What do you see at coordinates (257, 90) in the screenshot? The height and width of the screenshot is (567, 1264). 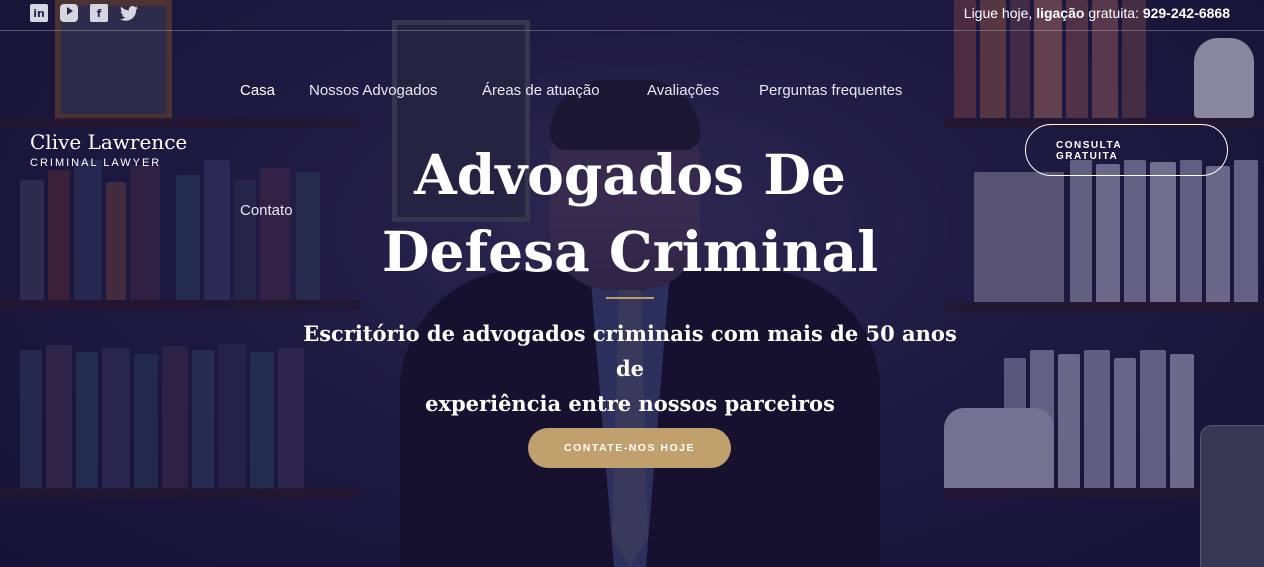 I see `nav-item-casa: Casa` at bounding box center [257, 90].